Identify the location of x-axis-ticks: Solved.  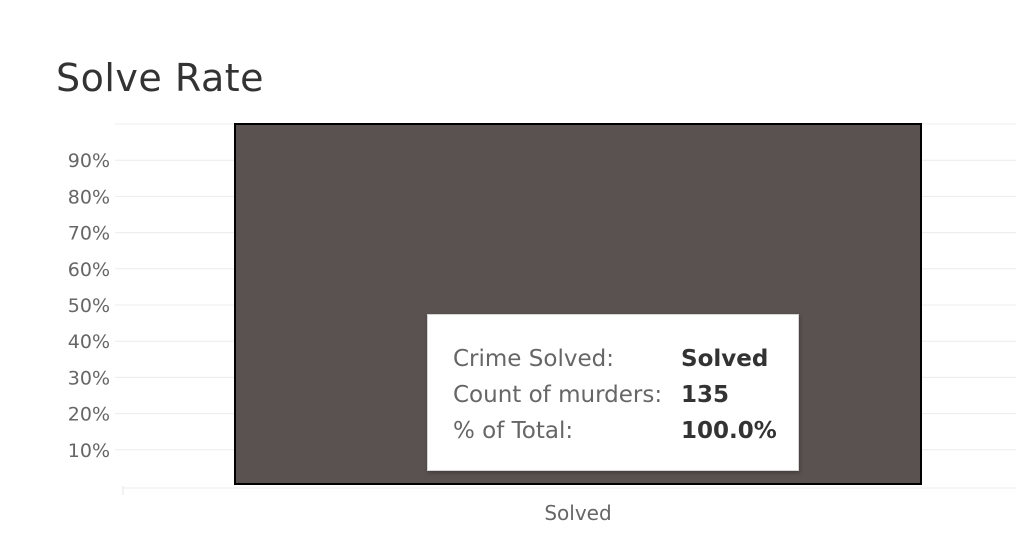
(577, 513).